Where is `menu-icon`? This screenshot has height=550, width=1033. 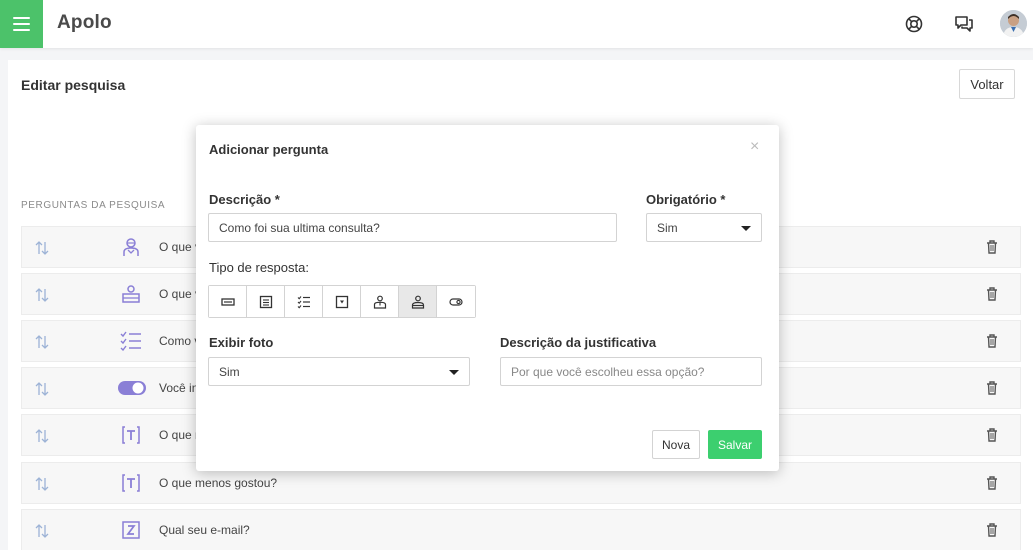 menu-icon is located at coordinates (21, 24).